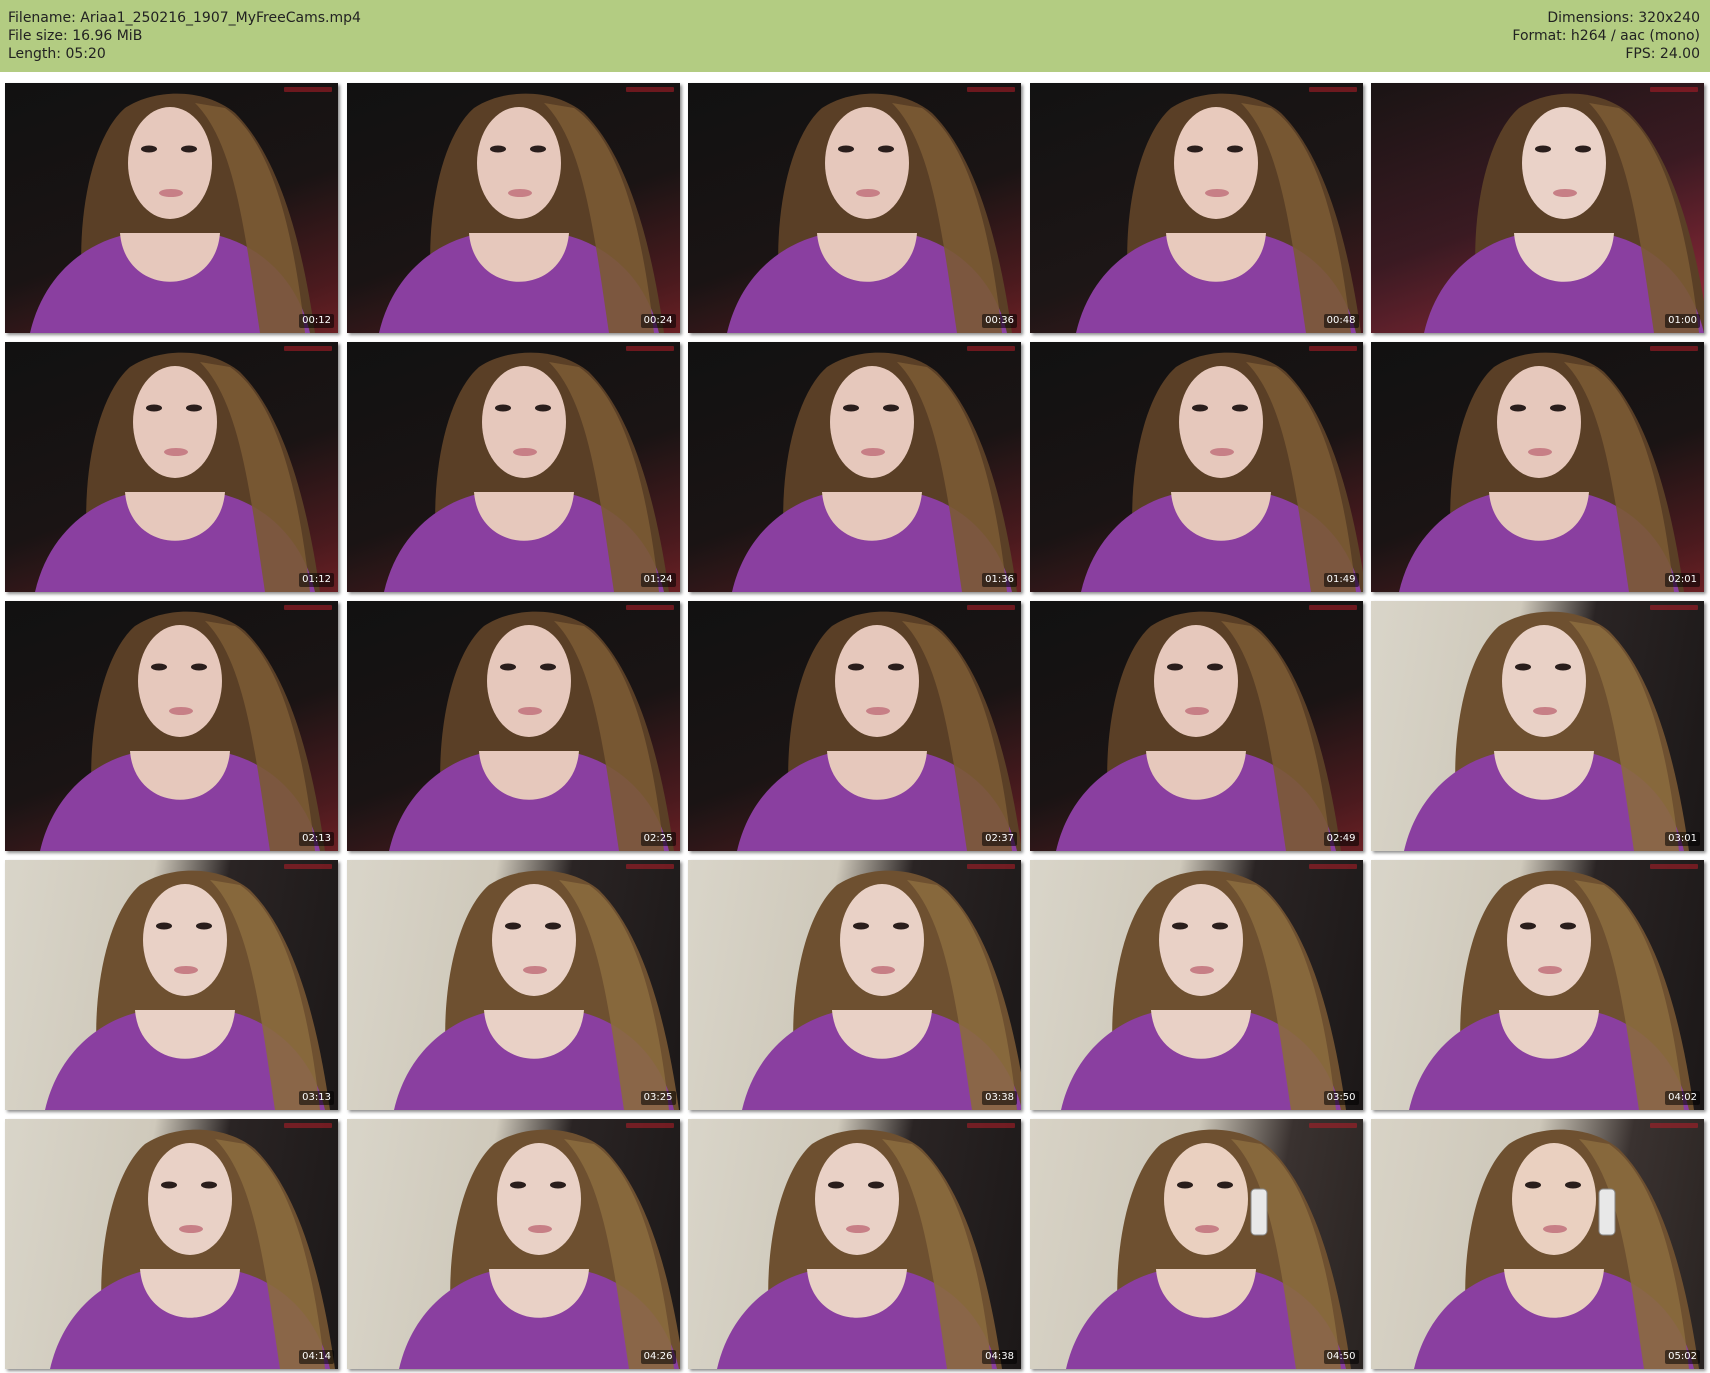 The image size is (1710, 1373). What do you see at coordinates (658, 1357) in the screenshot?
I see `timestamp-label: 04:26` at bounding box center [658, 1357].